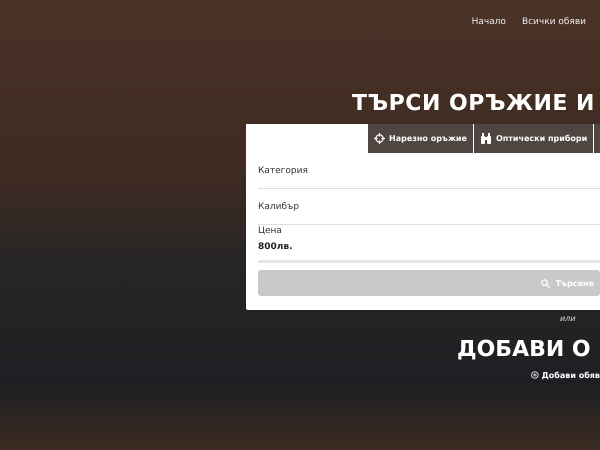  What do you see at coordinates (524, 350) in the screenshot?
I see `add-heading: ДОБАВИ О` at bounding box center [524, 350].